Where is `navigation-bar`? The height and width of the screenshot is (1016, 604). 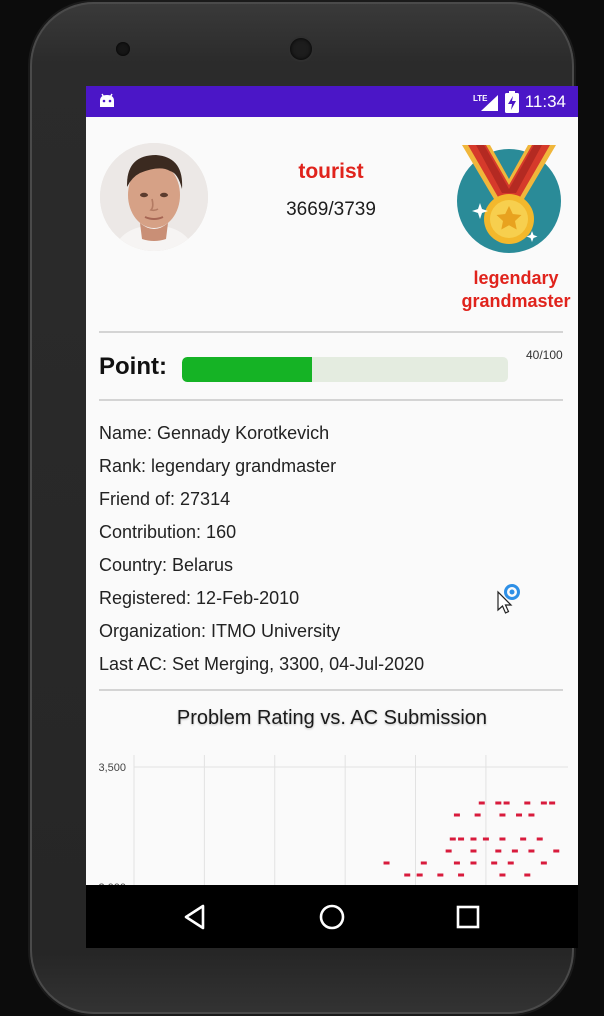
navigation-bar is located at coordinates (332, 916).